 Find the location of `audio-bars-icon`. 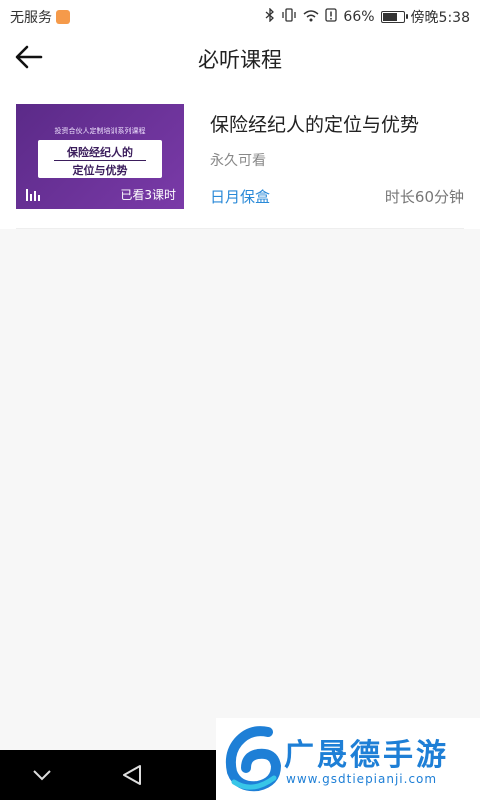

audio-bars-icon is located at coordinates (33, 195).